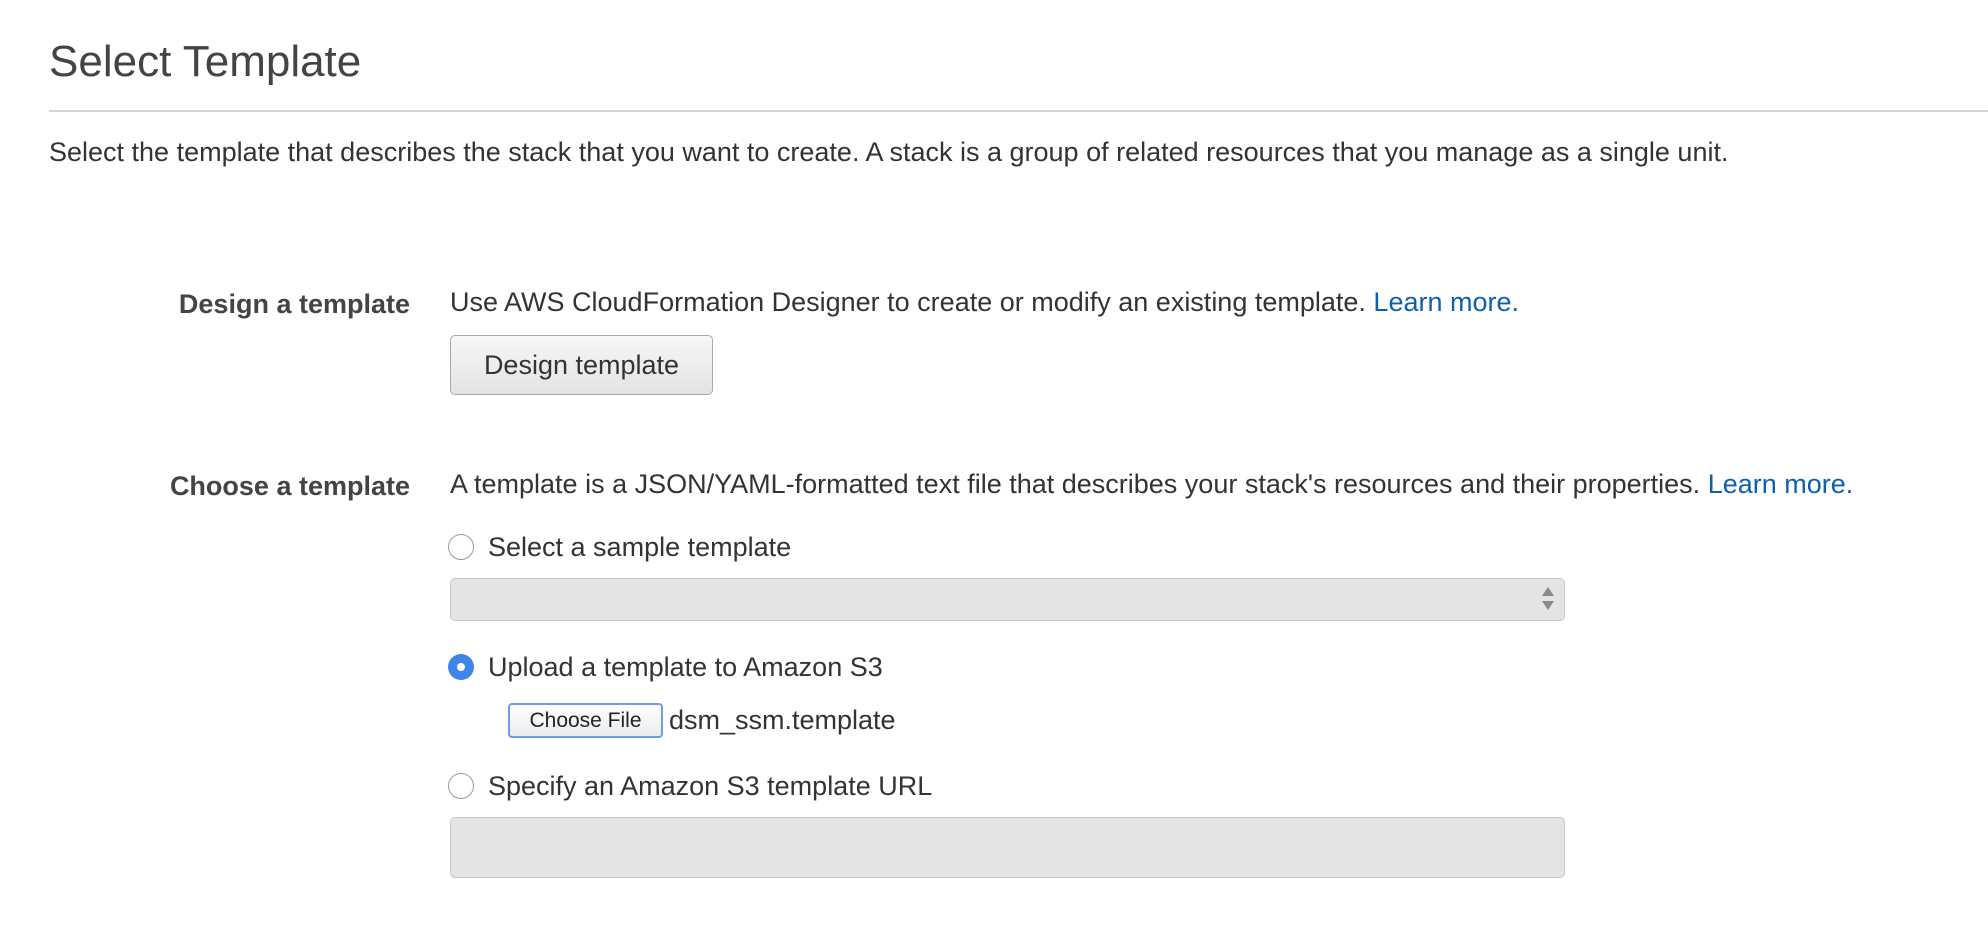 Image resolution: width=1988 pixels, height=944 pixels. What do you see at coordinates (1548, 605) in the screenshot?
I see `chevron-down-icon` at bounding box center [1548, 605].